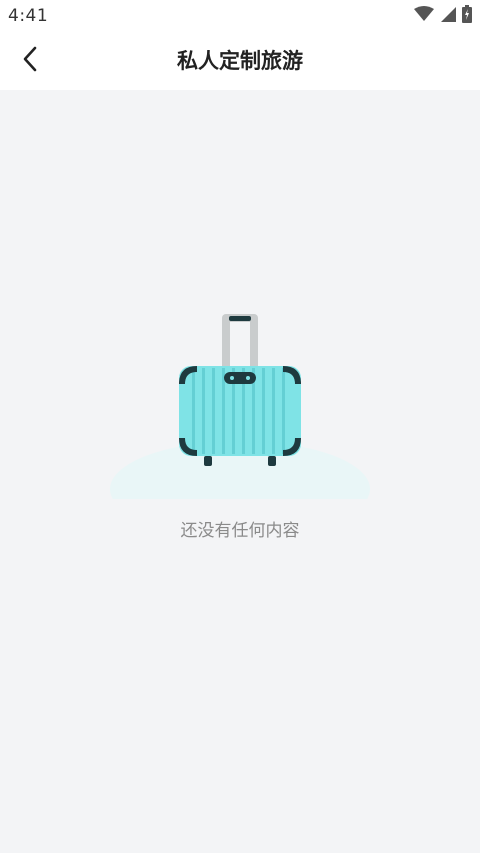  I want to click on empty-state-message: 还没有任何内容, so click(240, 531).